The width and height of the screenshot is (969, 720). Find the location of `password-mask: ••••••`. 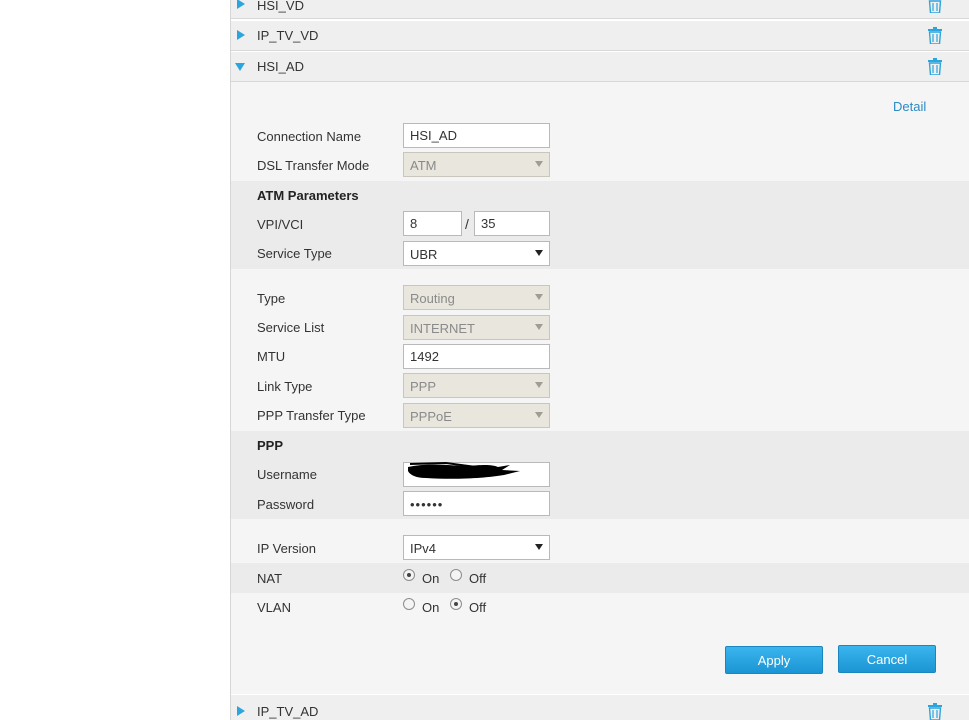

password-mask: •••••• is located at coordinates (427, 504).